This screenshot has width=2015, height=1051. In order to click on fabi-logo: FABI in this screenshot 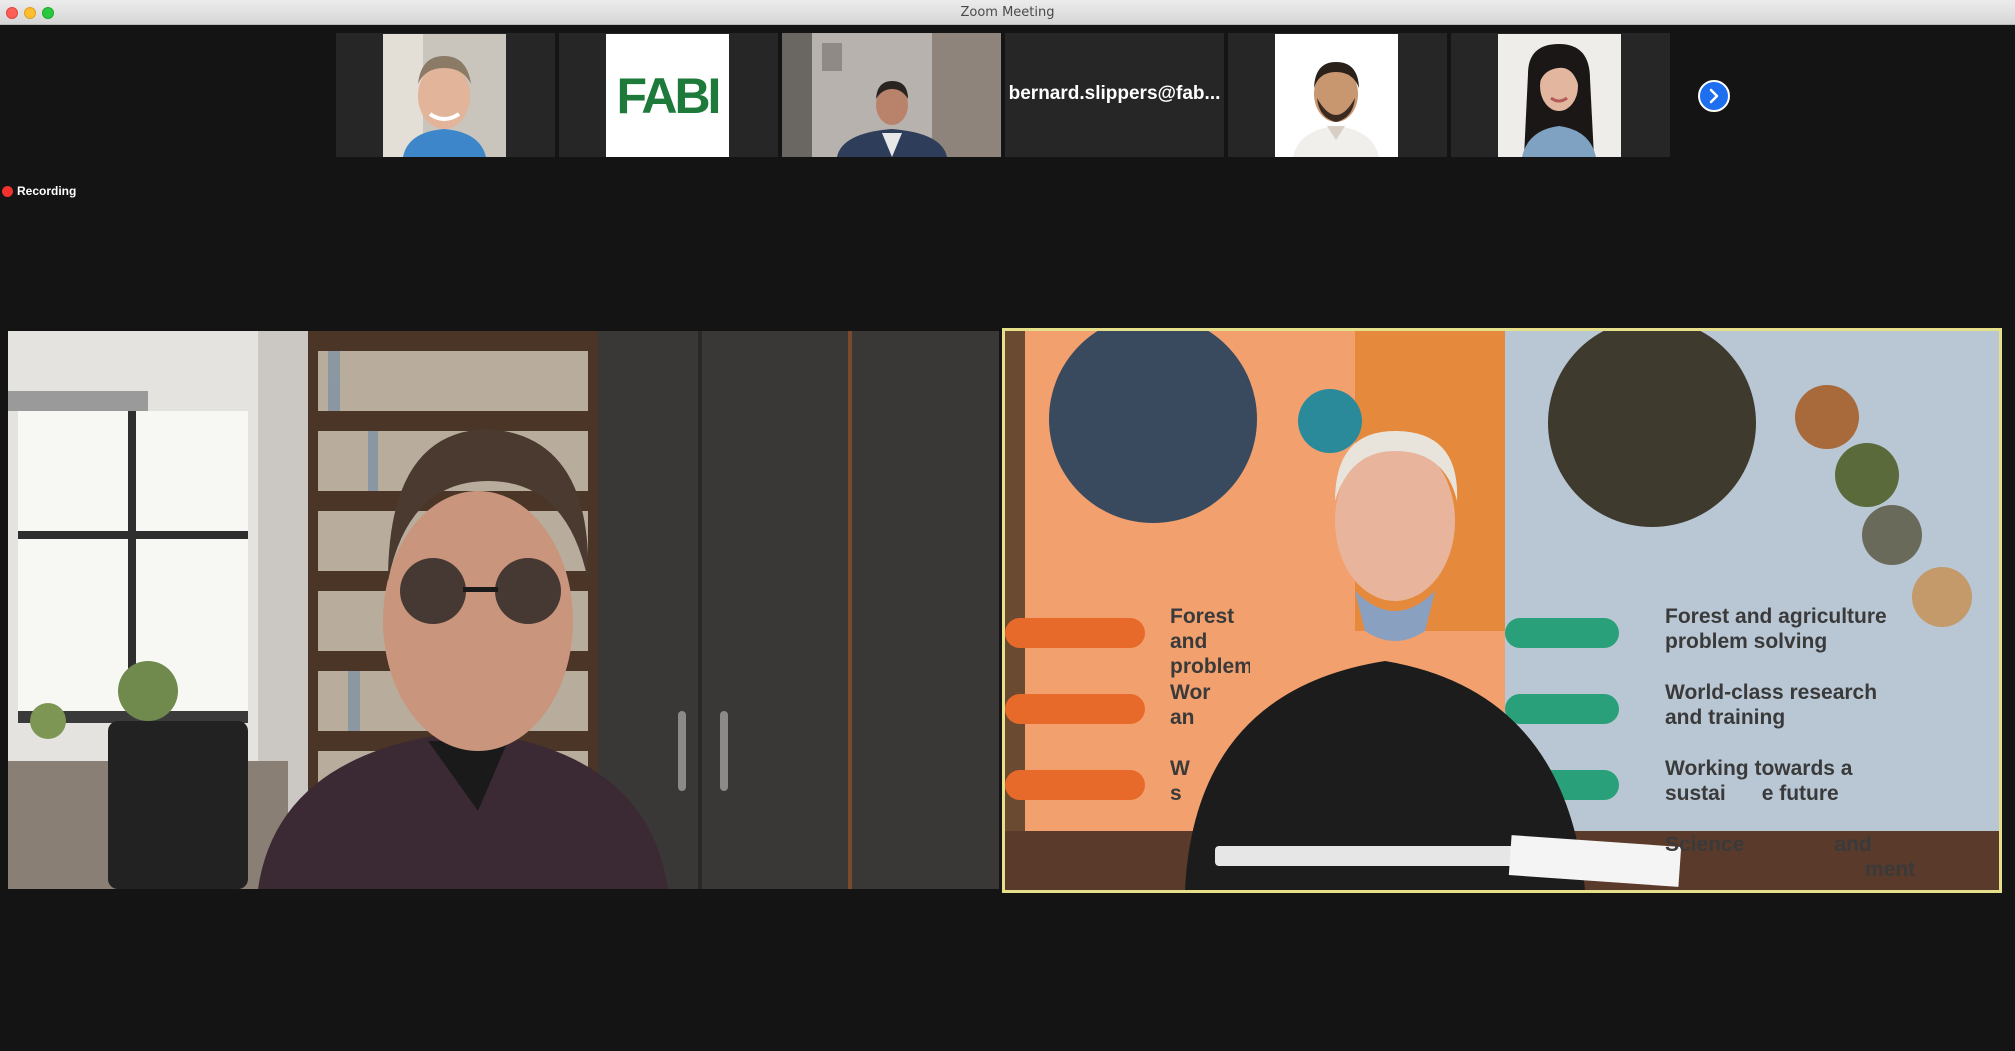, I will do `click(667, 95)`.